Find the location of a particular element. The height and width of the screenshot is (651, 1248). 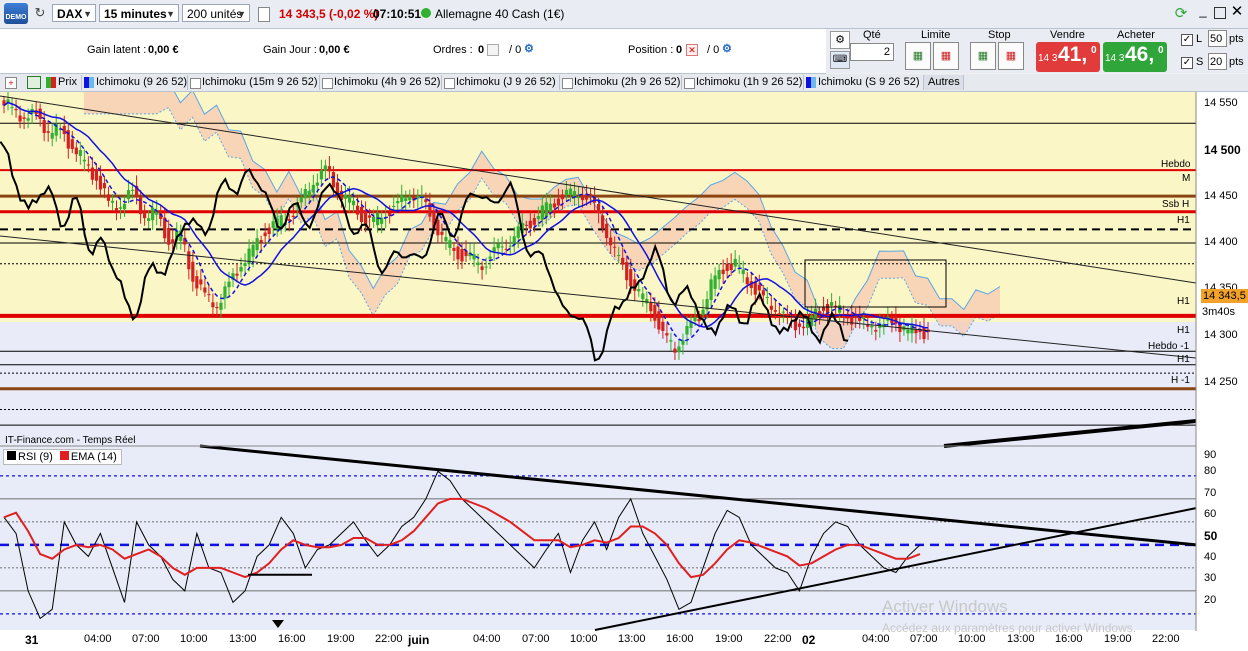

tab-ichimoku-2h: Ichimoku (2h 9 26 52) is located at coordinates (621, 82).